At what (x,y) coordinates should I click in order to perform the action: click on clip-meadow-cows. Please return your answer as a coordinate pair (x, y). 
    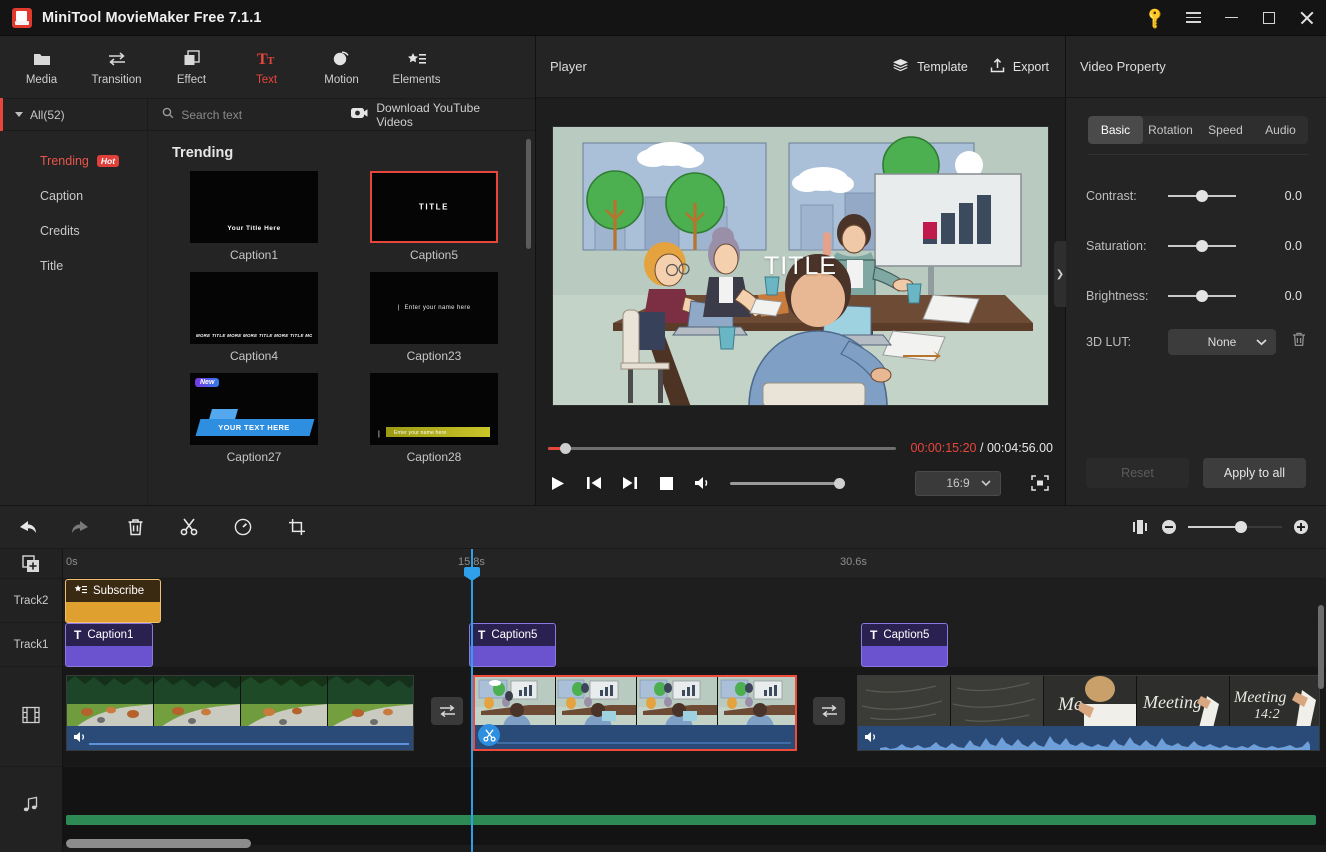
    Looking at the image, I should click on (240, 713).